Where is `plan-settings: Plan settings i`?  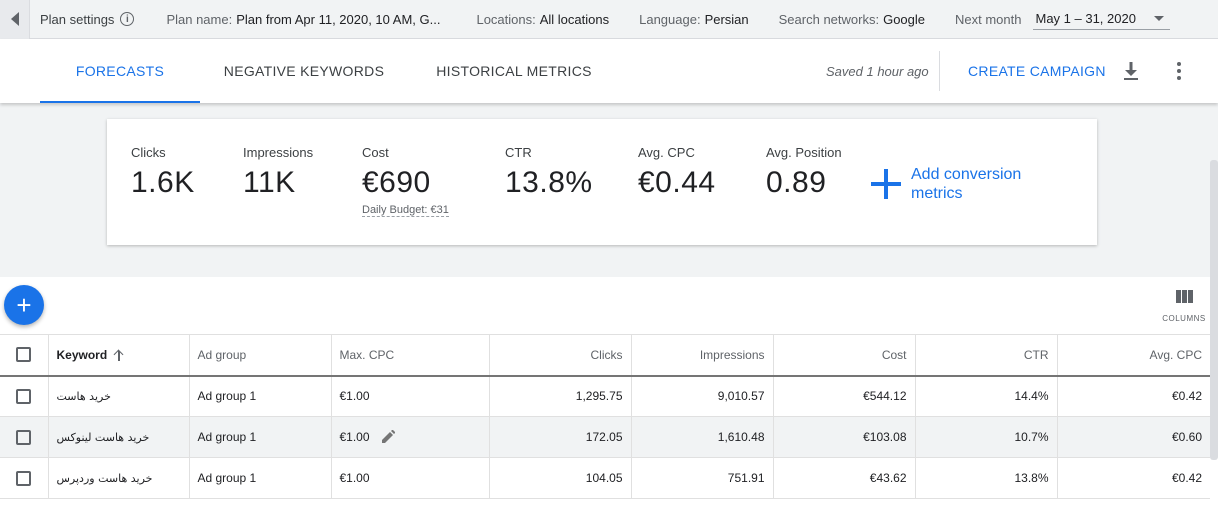 plan-settings: Plan settings i is located at coordinates (87, 19).